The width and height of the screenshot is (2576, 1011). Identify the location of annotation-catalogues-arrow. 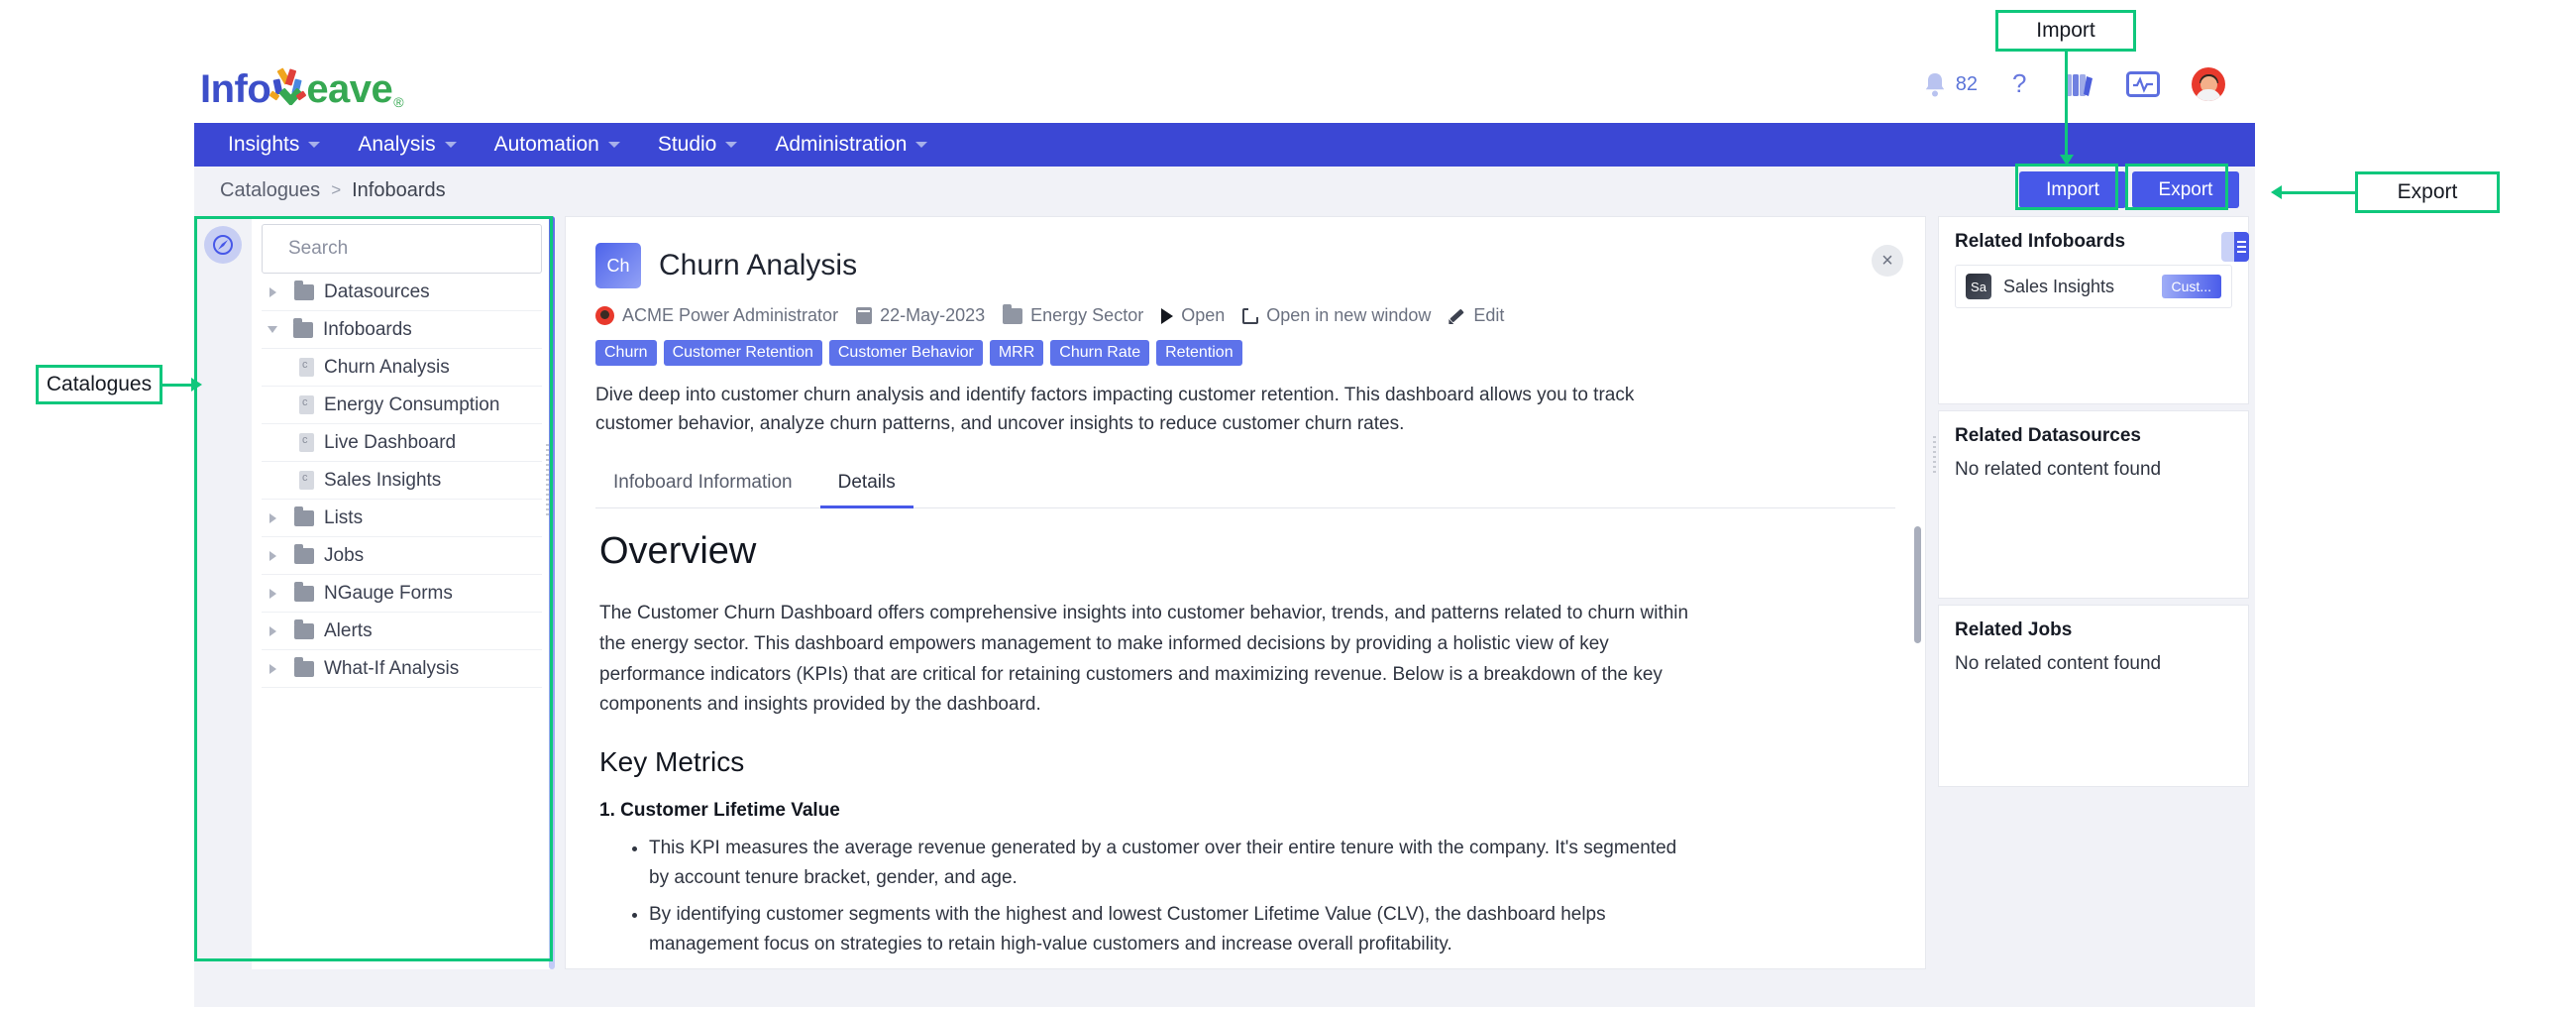
(196, 385).